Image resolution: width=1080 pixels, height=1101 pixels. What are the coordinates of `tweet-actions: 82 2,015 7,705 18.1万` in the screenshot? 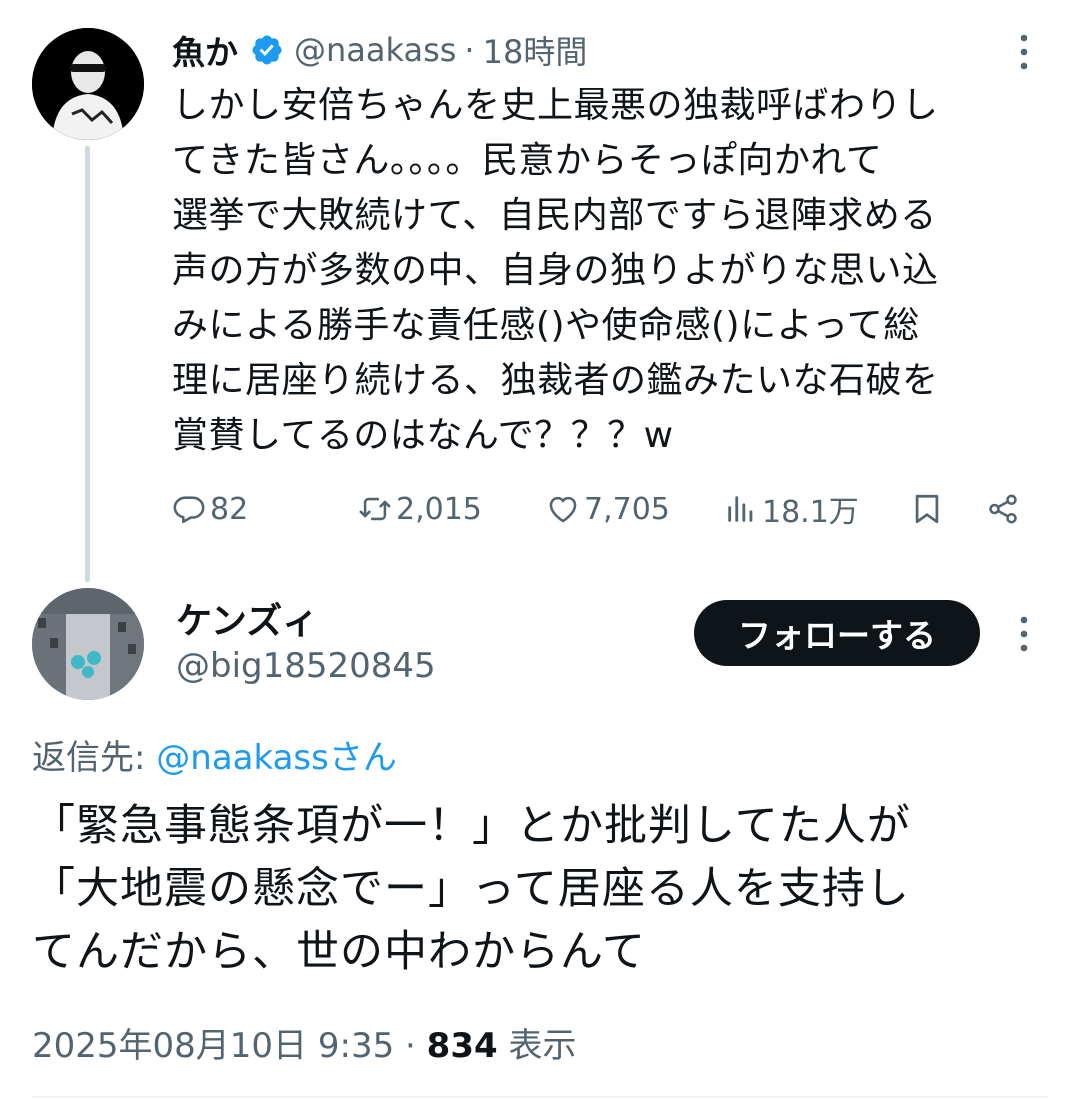 It's located at (612, 509).